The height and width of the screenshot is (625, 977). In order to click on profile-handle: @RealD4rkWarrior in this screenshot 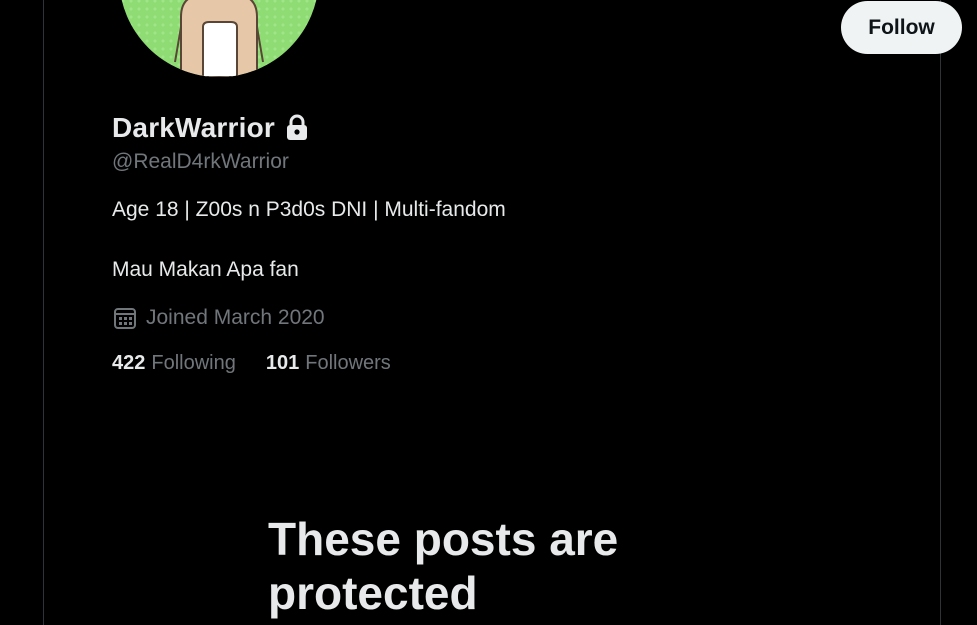, I will do `click(200, 161)`.